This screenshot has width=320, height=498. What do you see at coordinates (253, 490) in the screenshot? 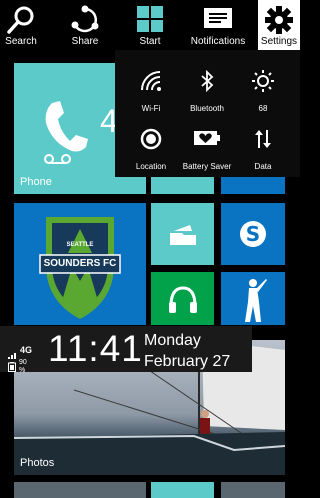
I see `tile-bottom-right` at bounding box center [253, 490].